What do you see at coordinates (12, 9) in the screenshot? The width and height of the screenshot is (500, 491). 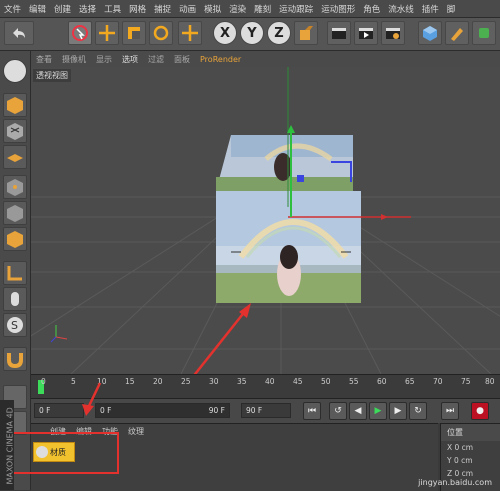 I see `menu-file: 文件` at bounding box center [12, 9].